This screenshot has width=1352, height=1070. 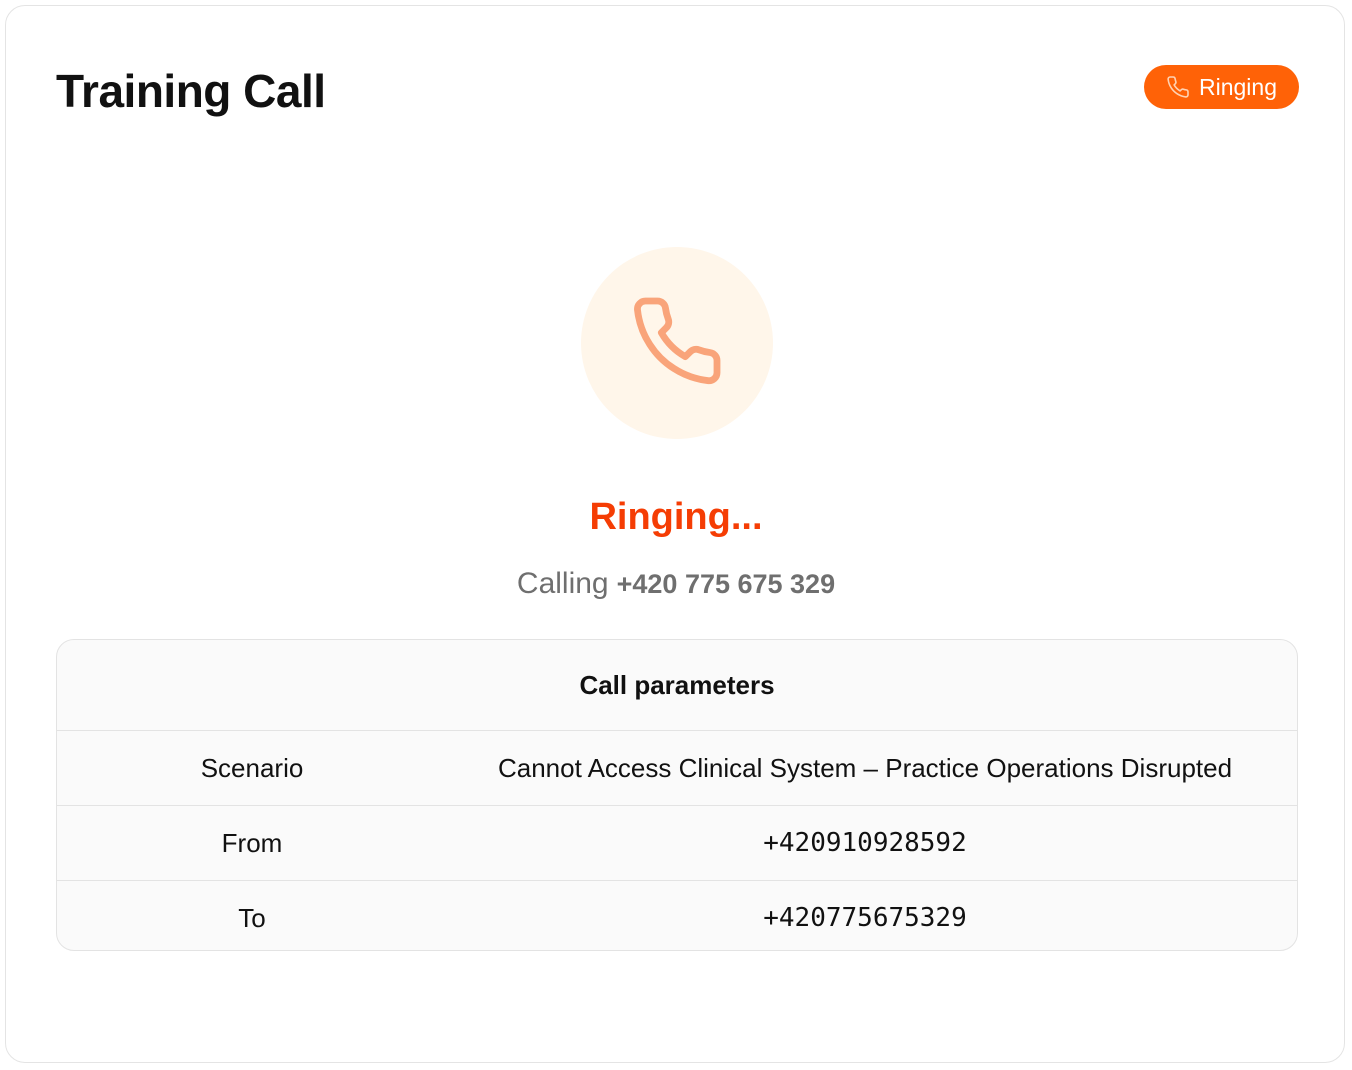 What do you see at coordinates (677, 915) in the screenshot?
I see `param-row-to: To +420775675329` at bounding box center [677, 915].